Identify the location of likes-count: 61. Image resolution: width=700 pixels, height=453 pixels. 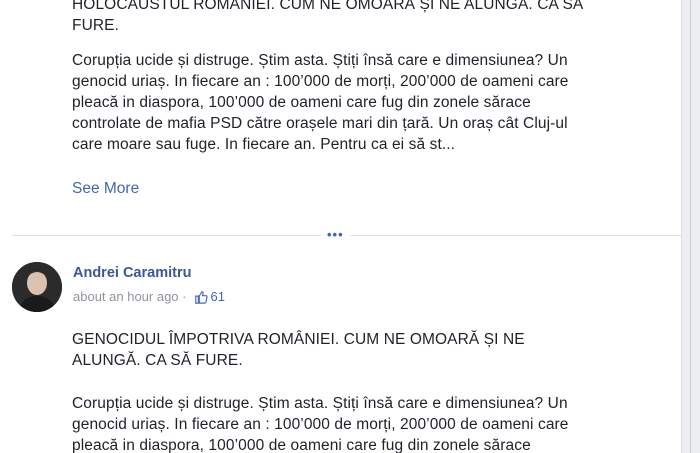
(209, 296).